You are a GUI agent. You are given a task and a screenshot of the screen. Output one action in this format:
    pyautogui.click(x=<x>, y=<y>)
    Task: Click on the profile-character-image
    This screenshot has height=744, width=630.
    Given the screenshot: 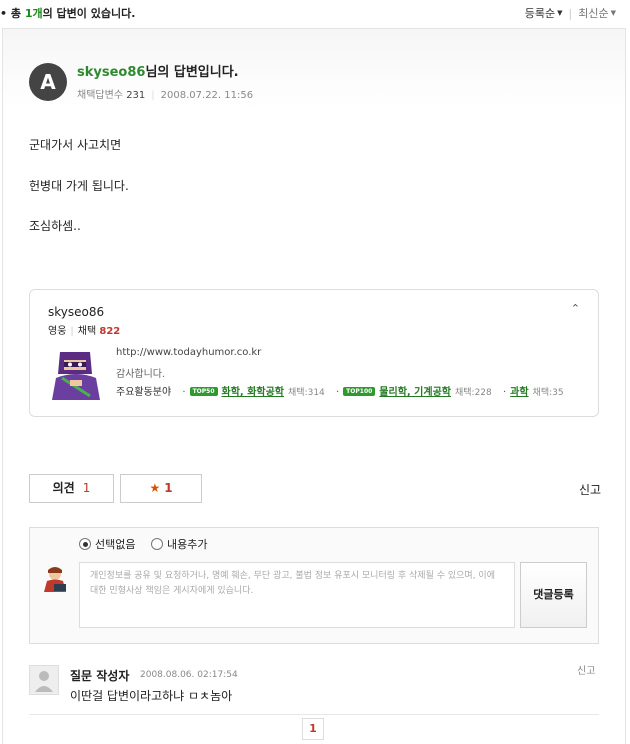 What is the action you would take?
    pyautogui.click(x=76, y=374)
    